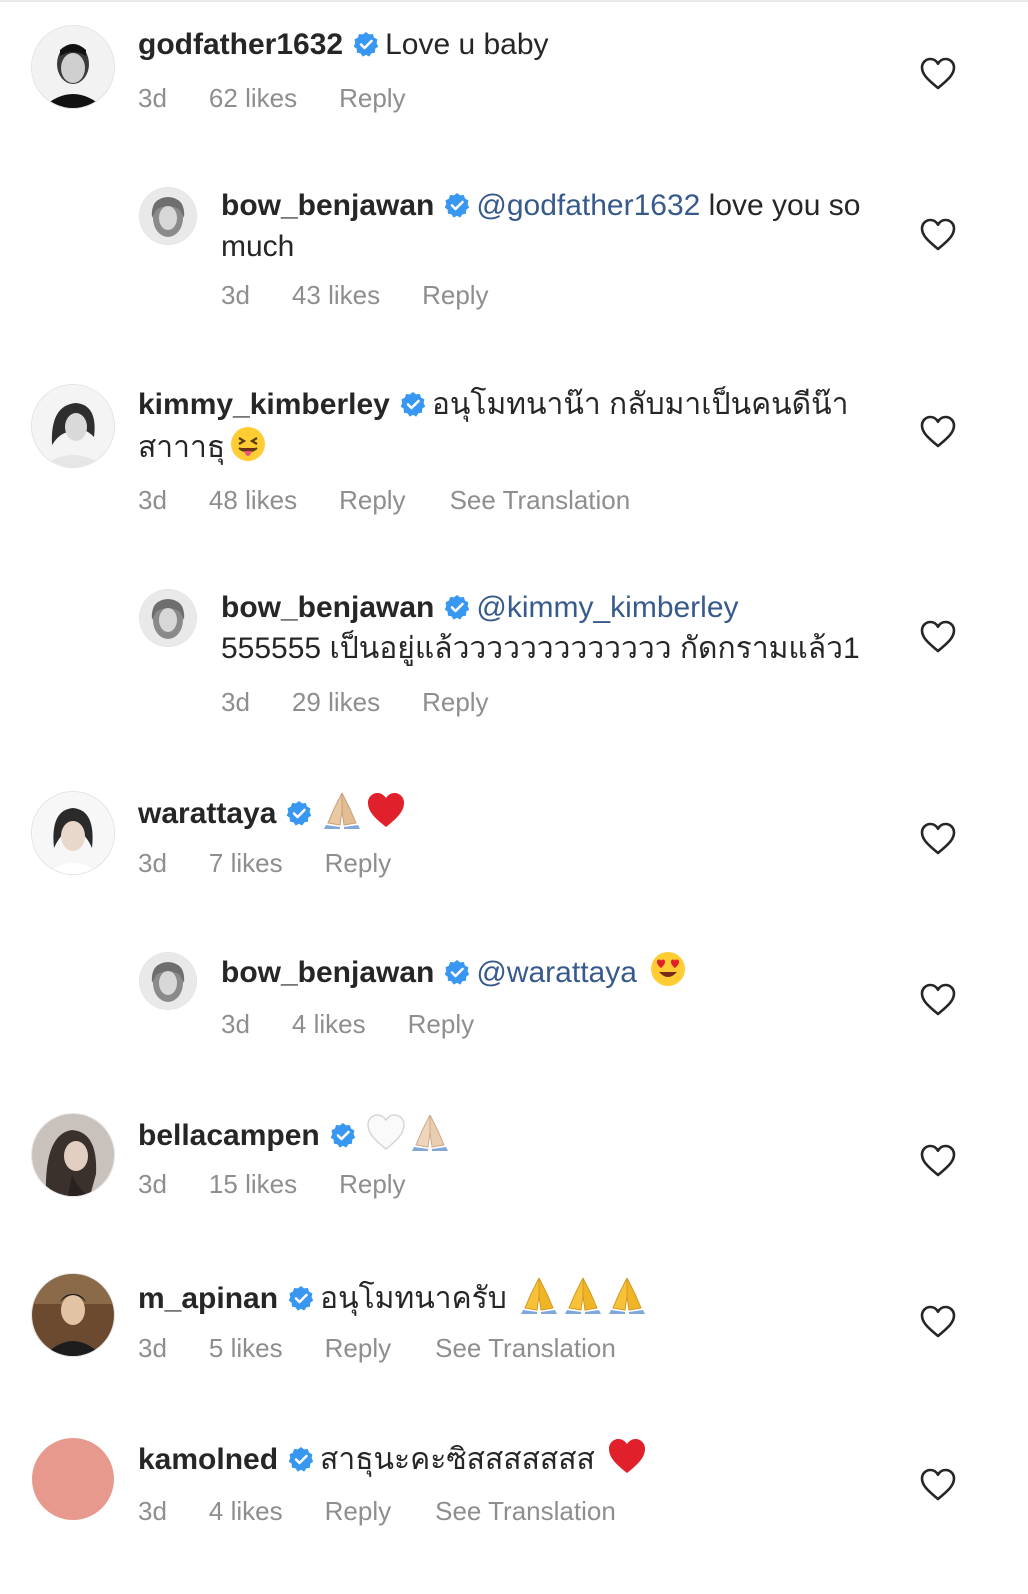  Describe the element at coordinates (246, 863) in the screenshot. I see `comment-likes: 7 likes` at that location.